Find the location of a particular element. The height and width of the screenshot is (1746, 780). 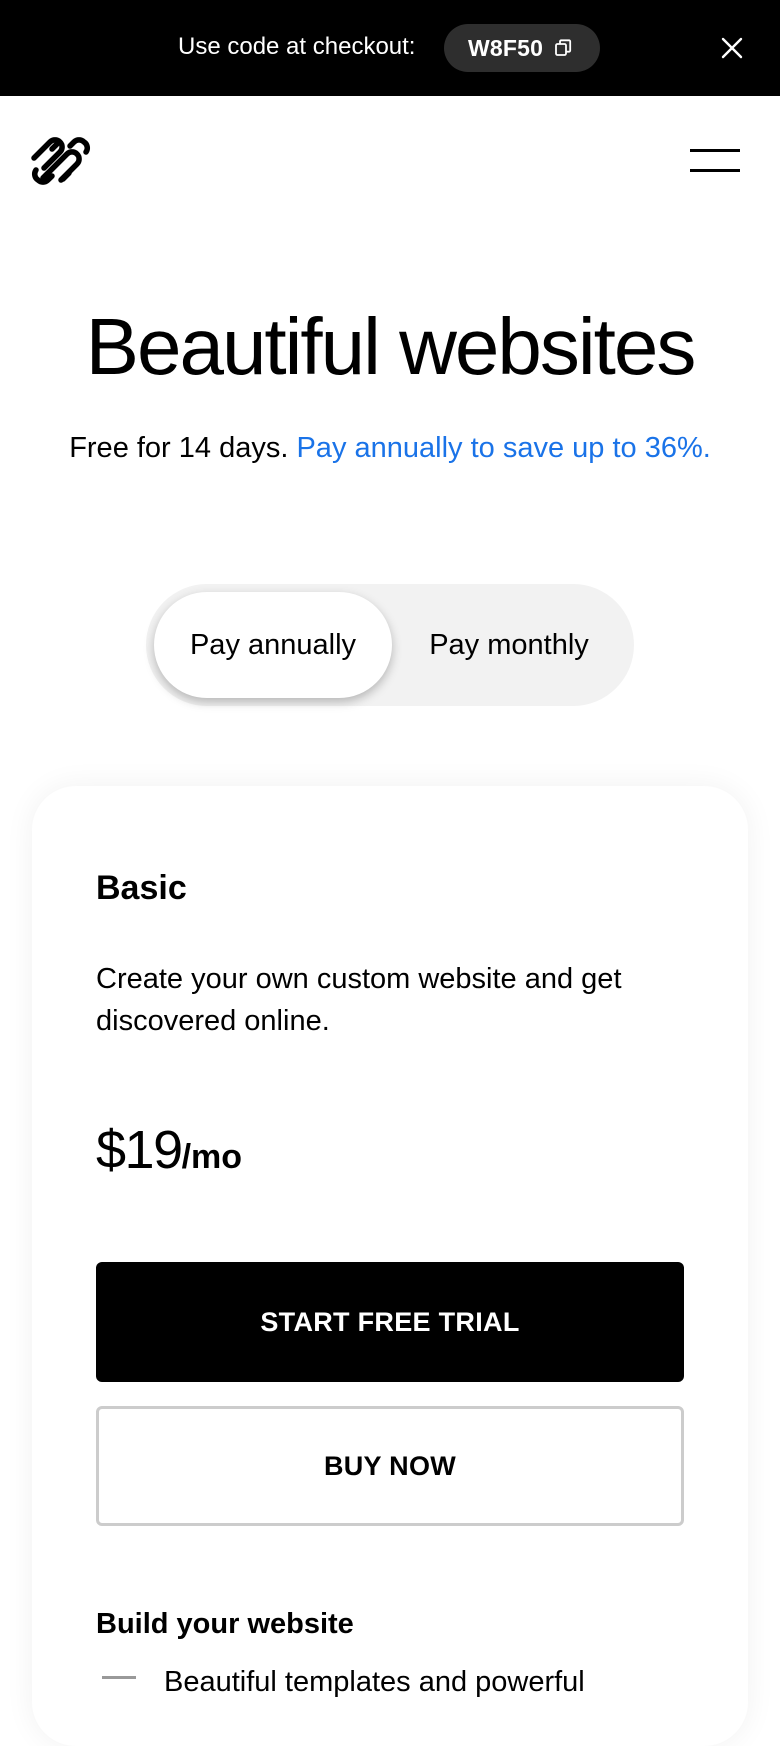

squarespace-logo is located at coordinates (61, 161).